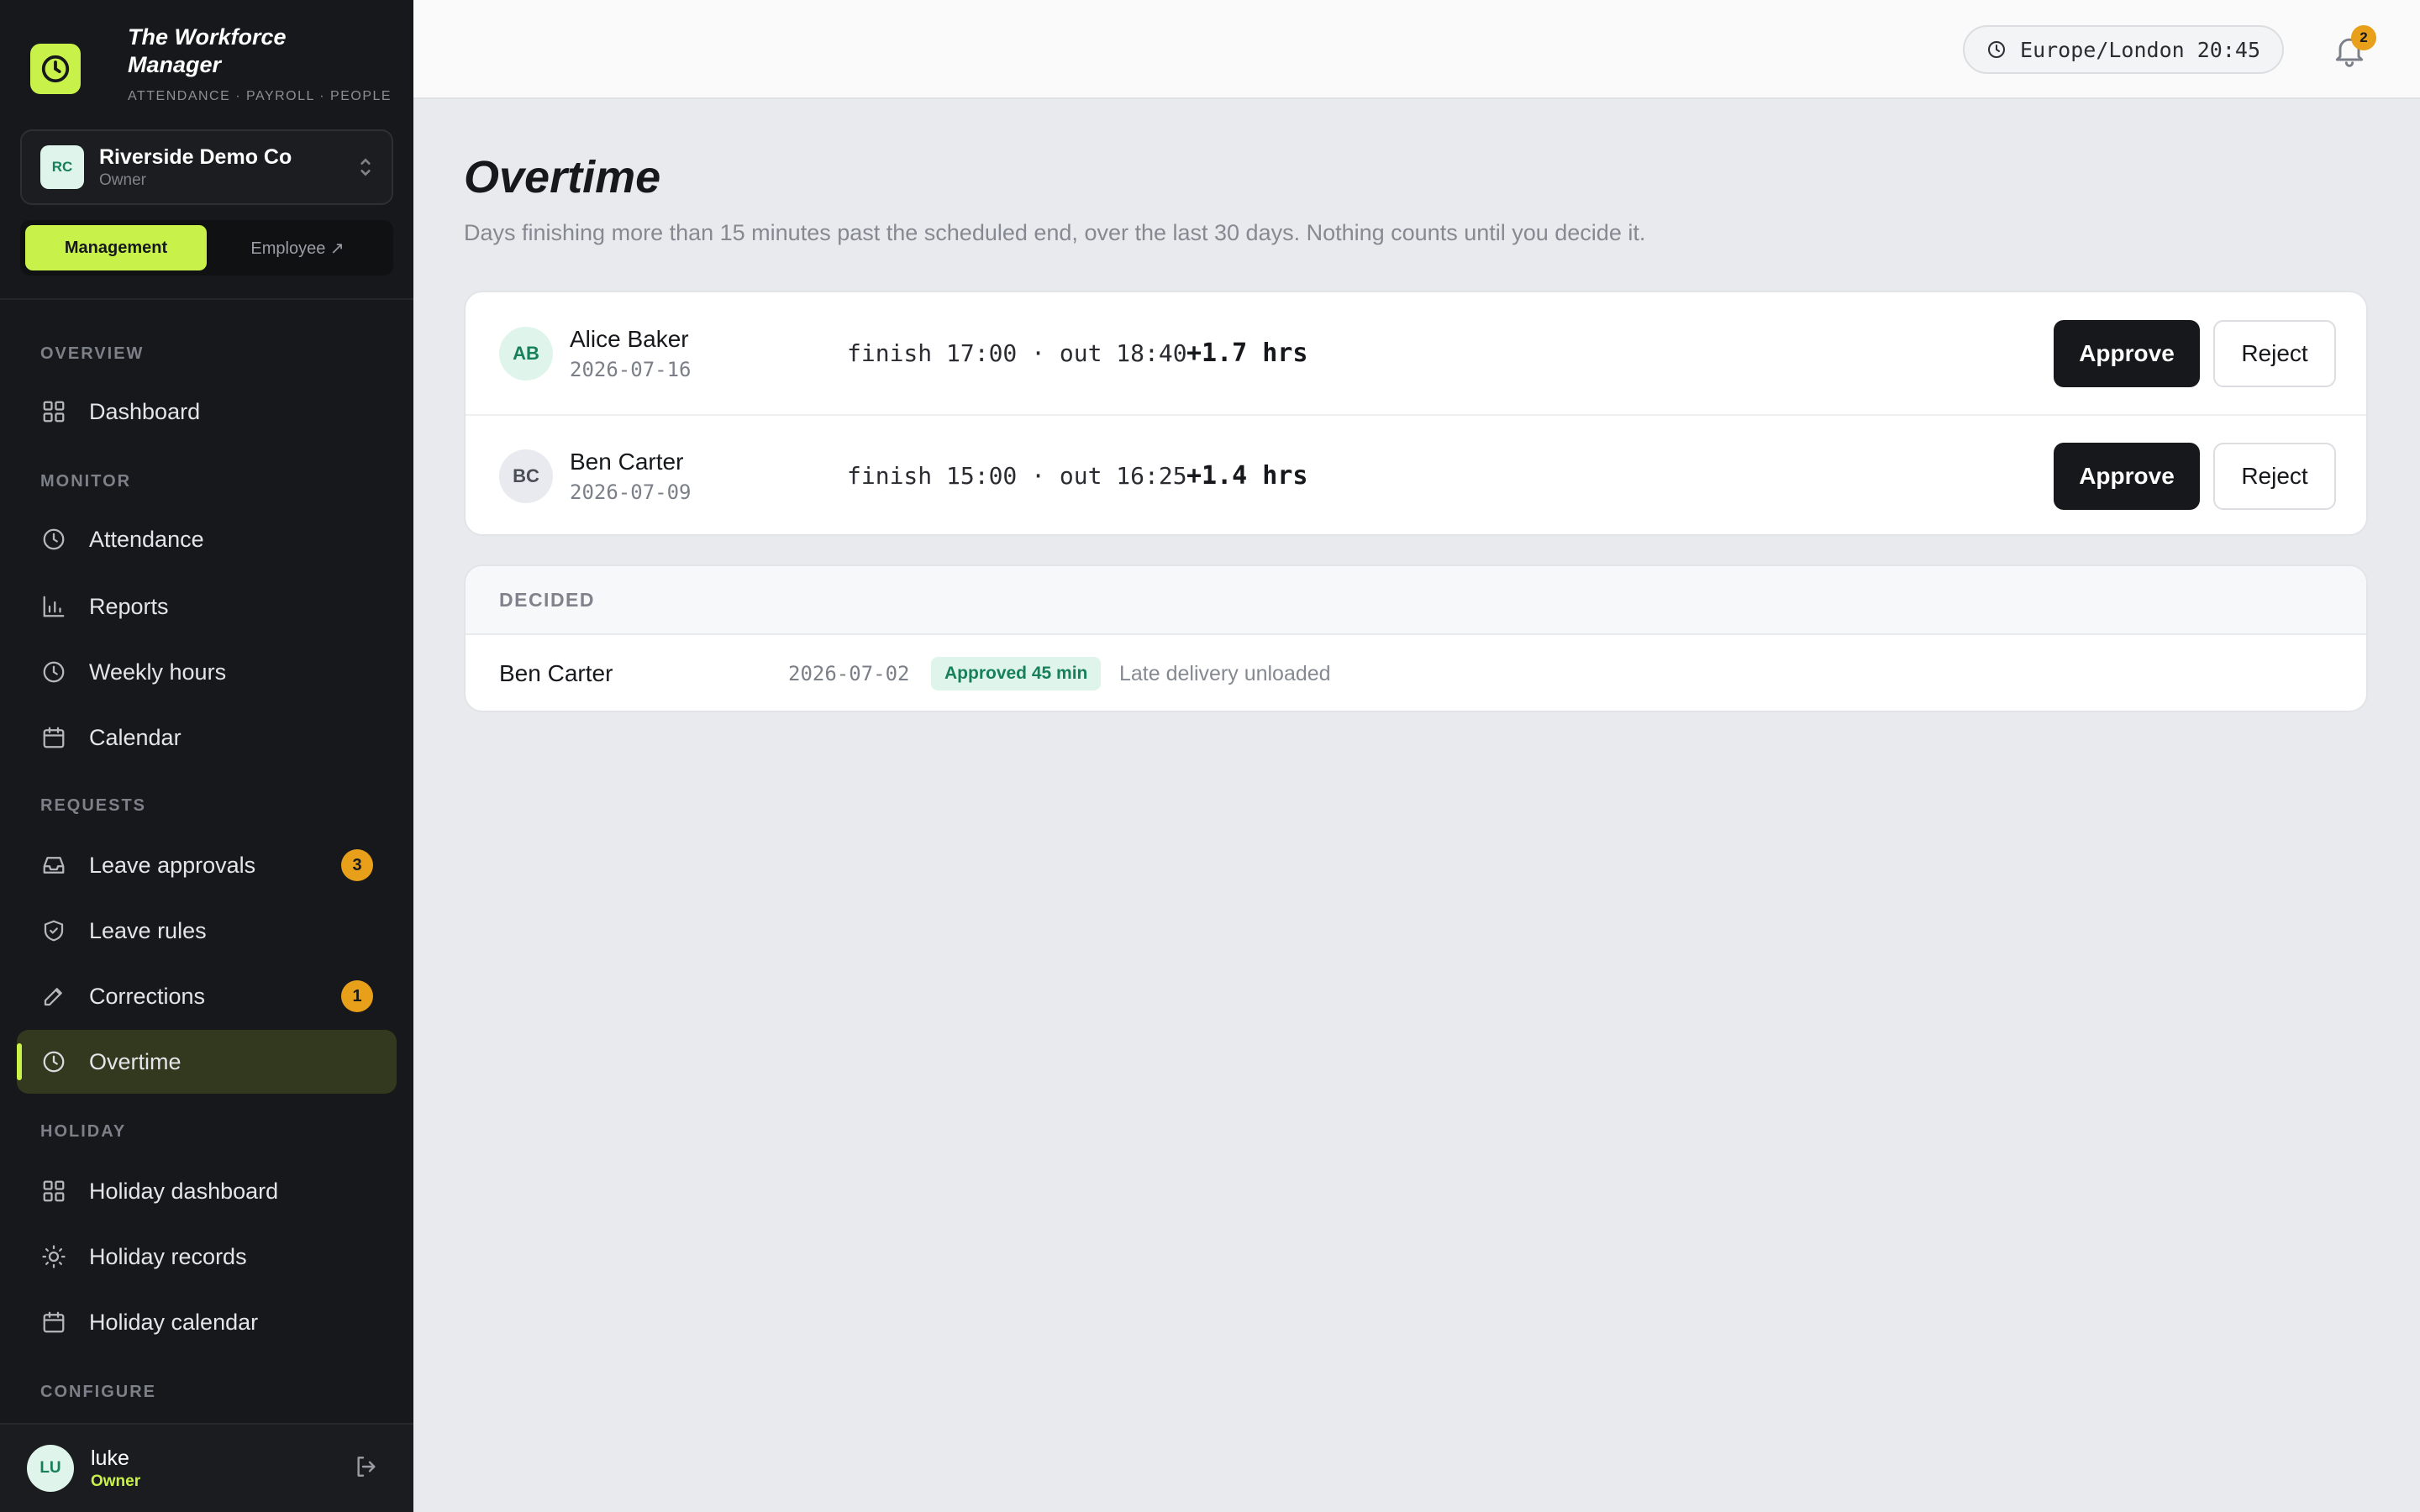 This screenshot has width=2420, height=1512. What do you see at coordinates (260, 96) in the screenshot?
I see `brand-subtitle: ATTENDANCE · PAYROLL · PEOPLE` at bounding box center [260, 96].